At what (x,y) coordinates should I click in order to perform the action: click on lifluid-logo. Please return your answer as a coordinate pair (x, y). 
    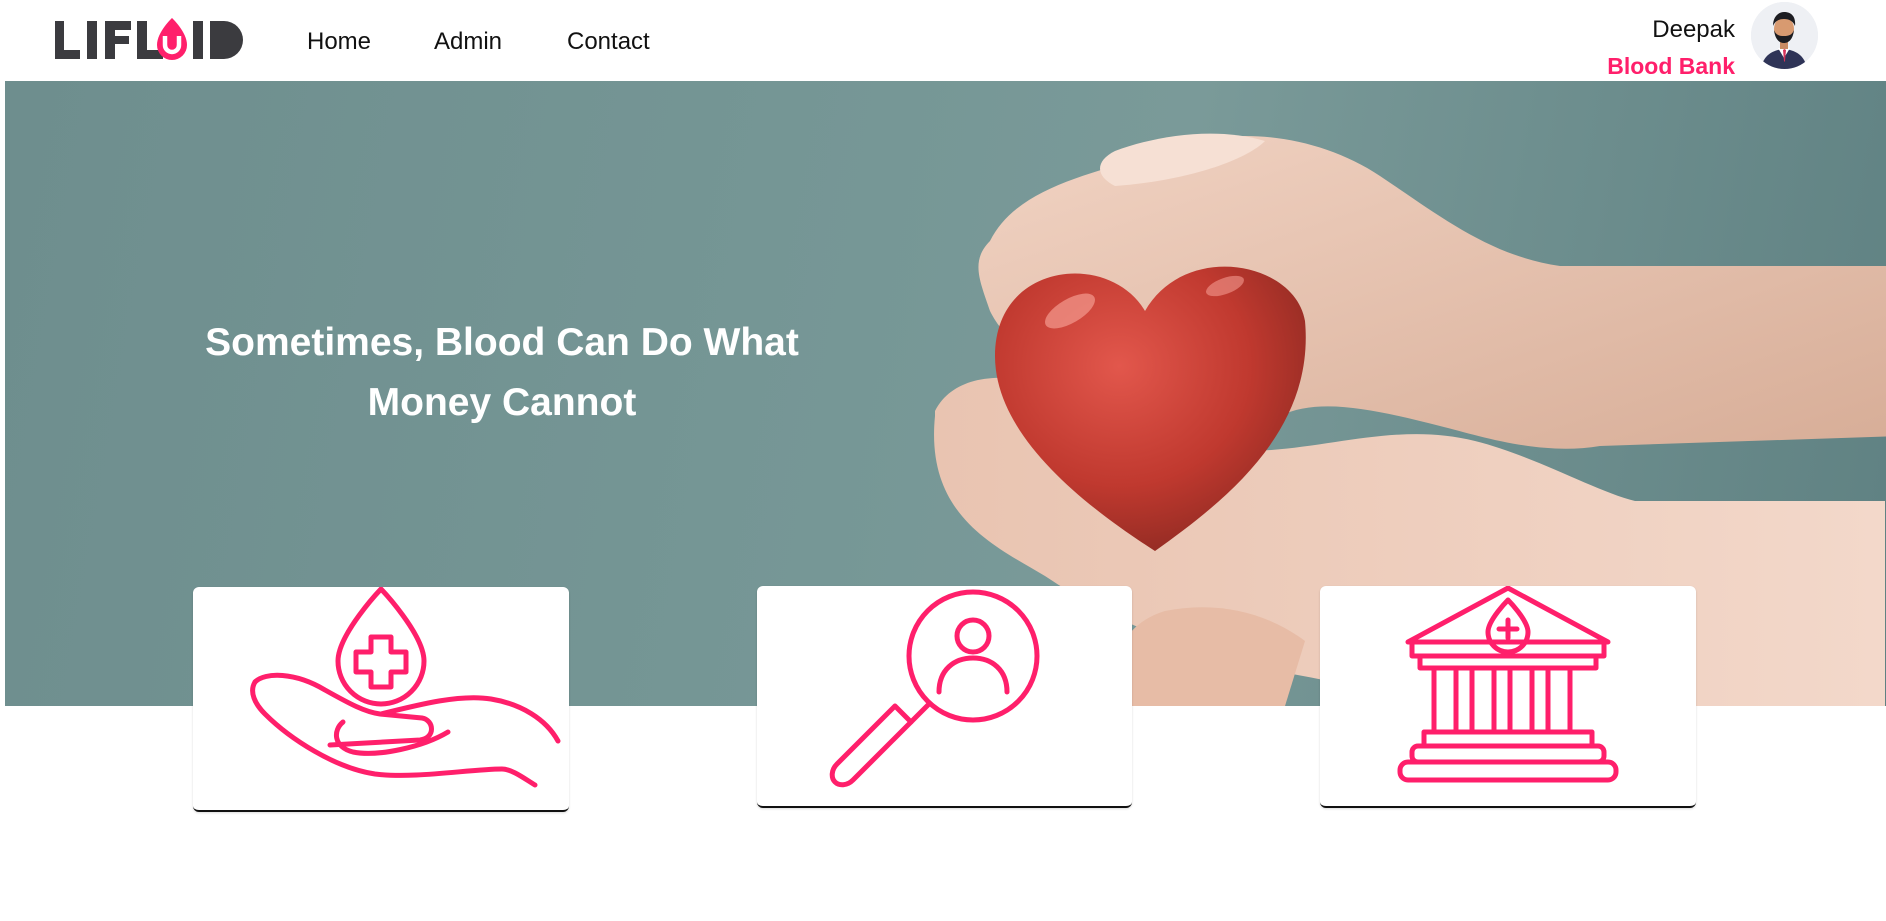
    Looking at the image, I should click on (165, 40).